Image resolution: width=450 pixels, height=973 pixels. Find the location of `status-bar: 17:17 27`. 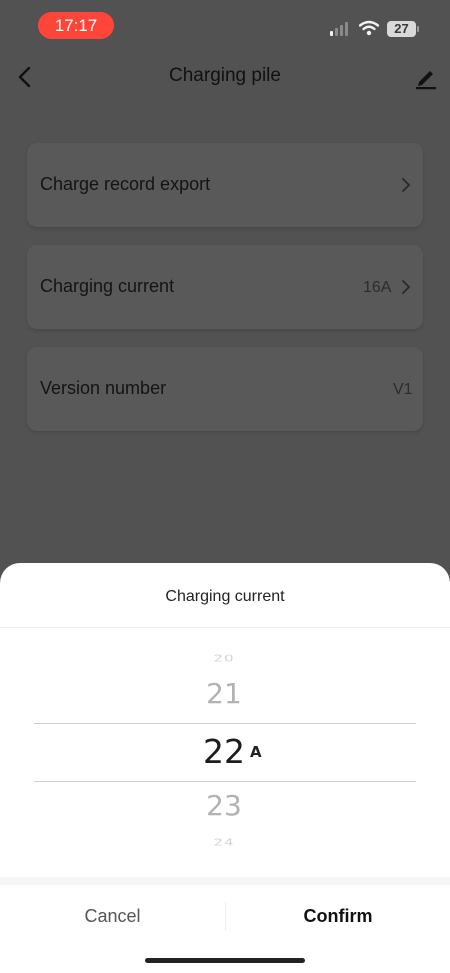

status-bar: 17:17 27 is located at coordinates (225, 26).